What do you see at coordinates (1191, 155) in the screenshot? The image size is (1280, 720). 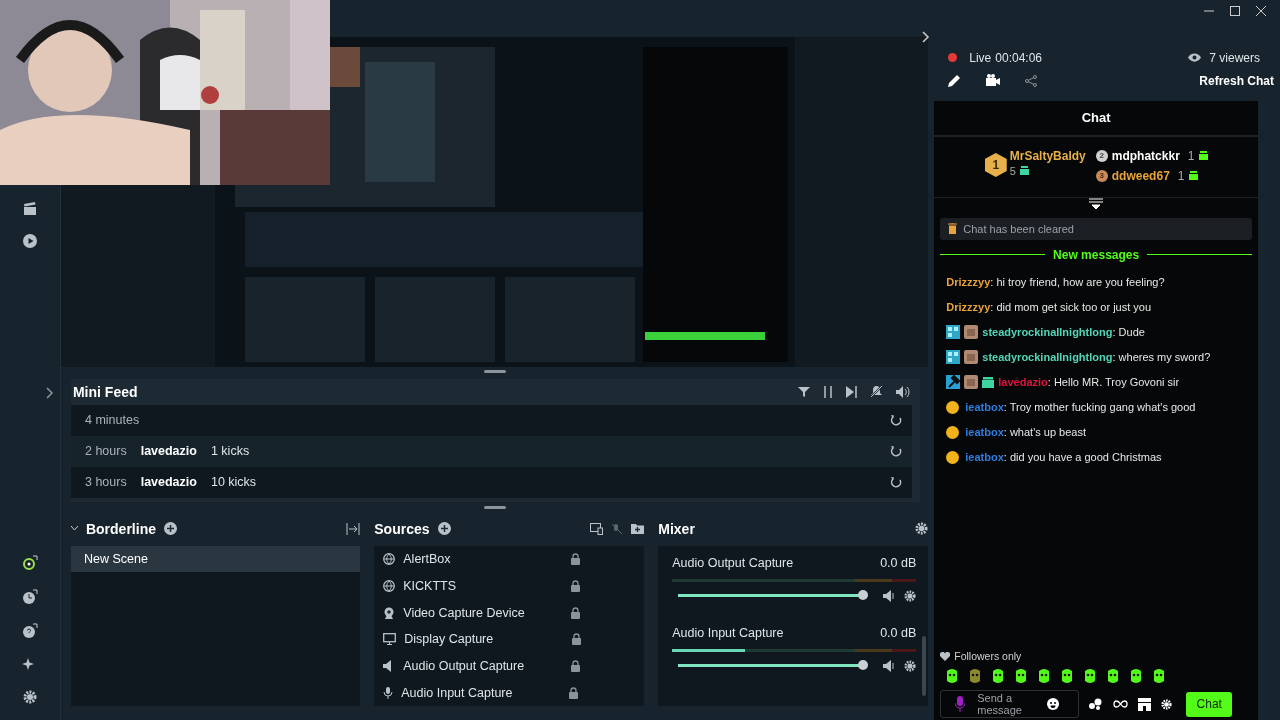 I see `gift-count: 1` at bounding box center [1191, 155].